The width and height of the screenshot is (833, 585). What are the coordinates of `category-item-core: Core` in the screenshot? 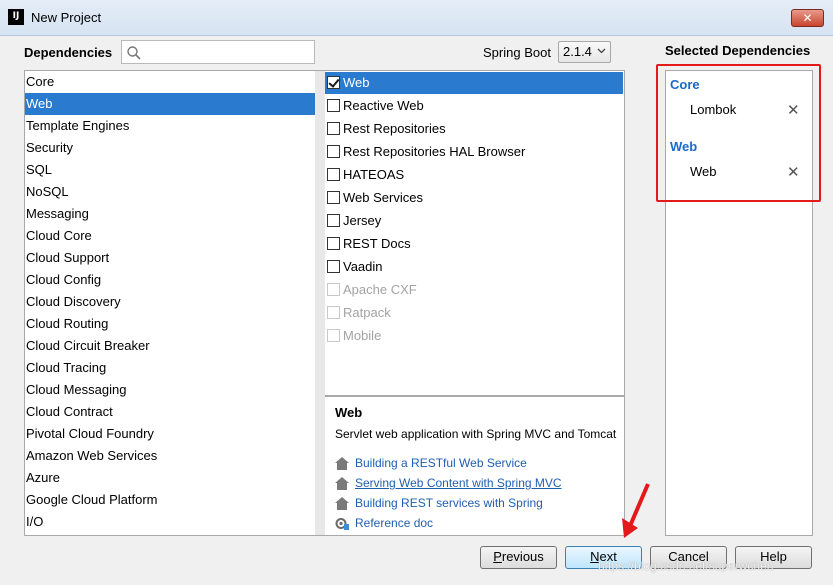 It's located at (170, 82).